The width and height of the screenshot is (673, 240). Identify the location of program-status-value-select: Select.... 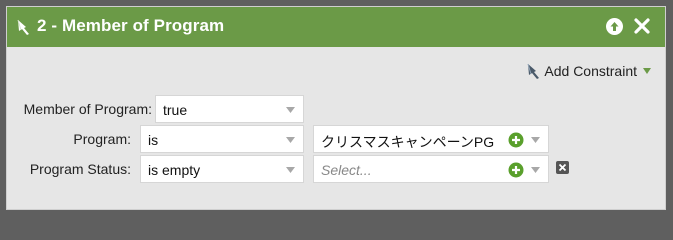
(431, 169).